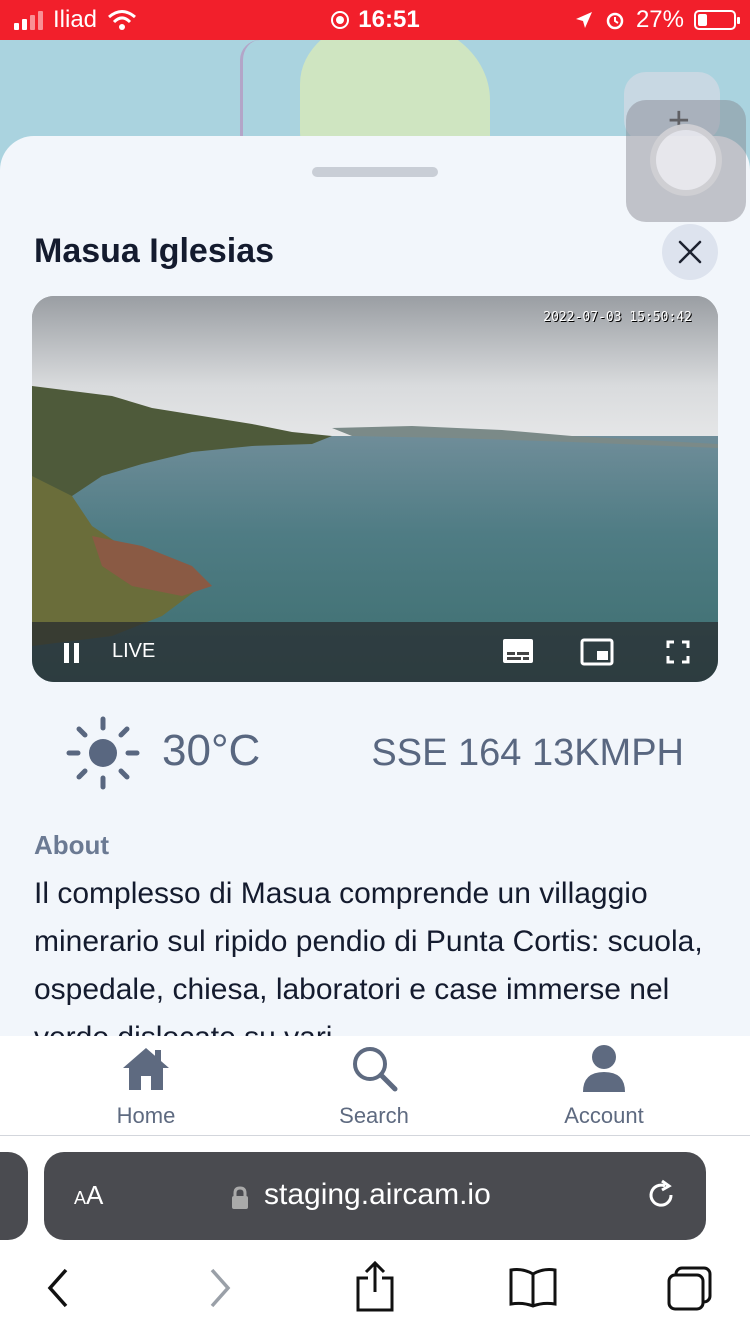  What do you see at coordinates (375, 172) in the screenshot?
I see `sheet-drag-handle` at bounding box center [375, 172].